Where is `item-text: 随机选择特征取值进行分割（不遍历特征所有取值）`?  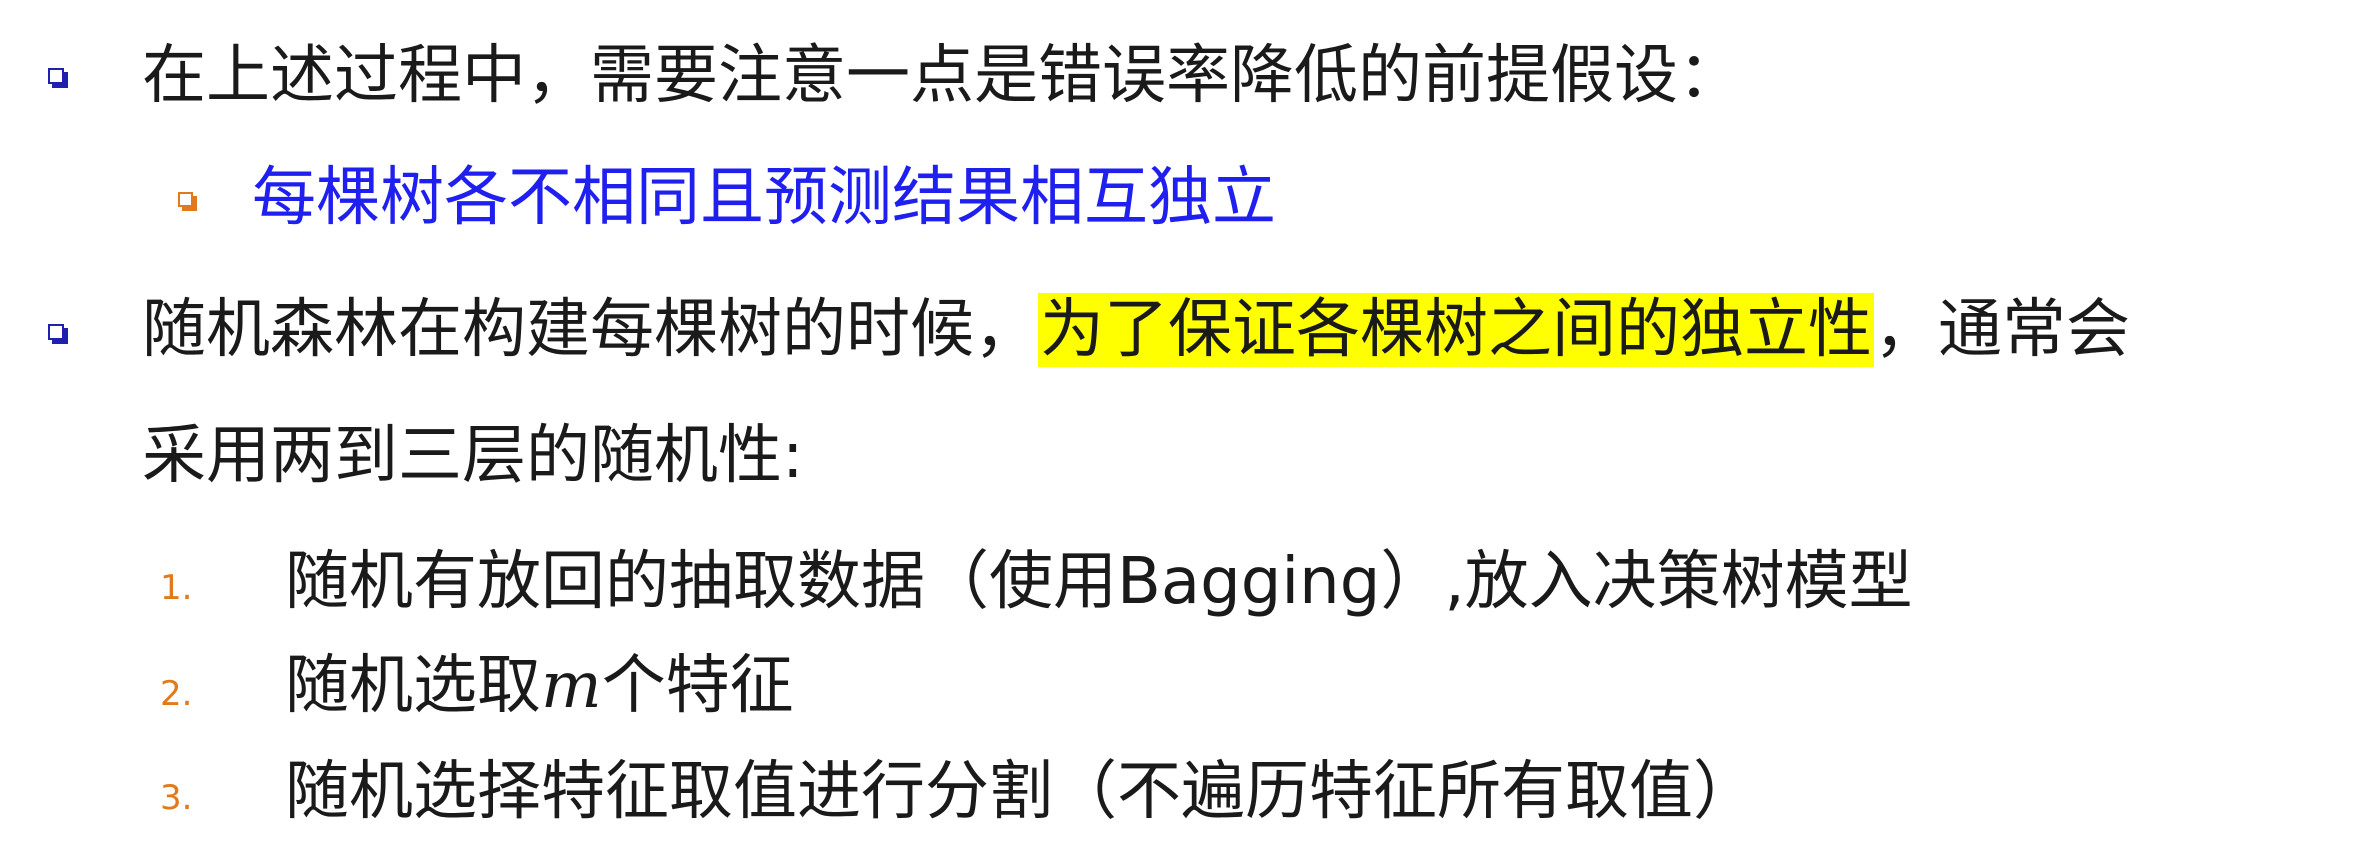 item-text: 随机选择特征取值进行分割（不遍历特征所有取值） is located at coordinates (1021, 792).